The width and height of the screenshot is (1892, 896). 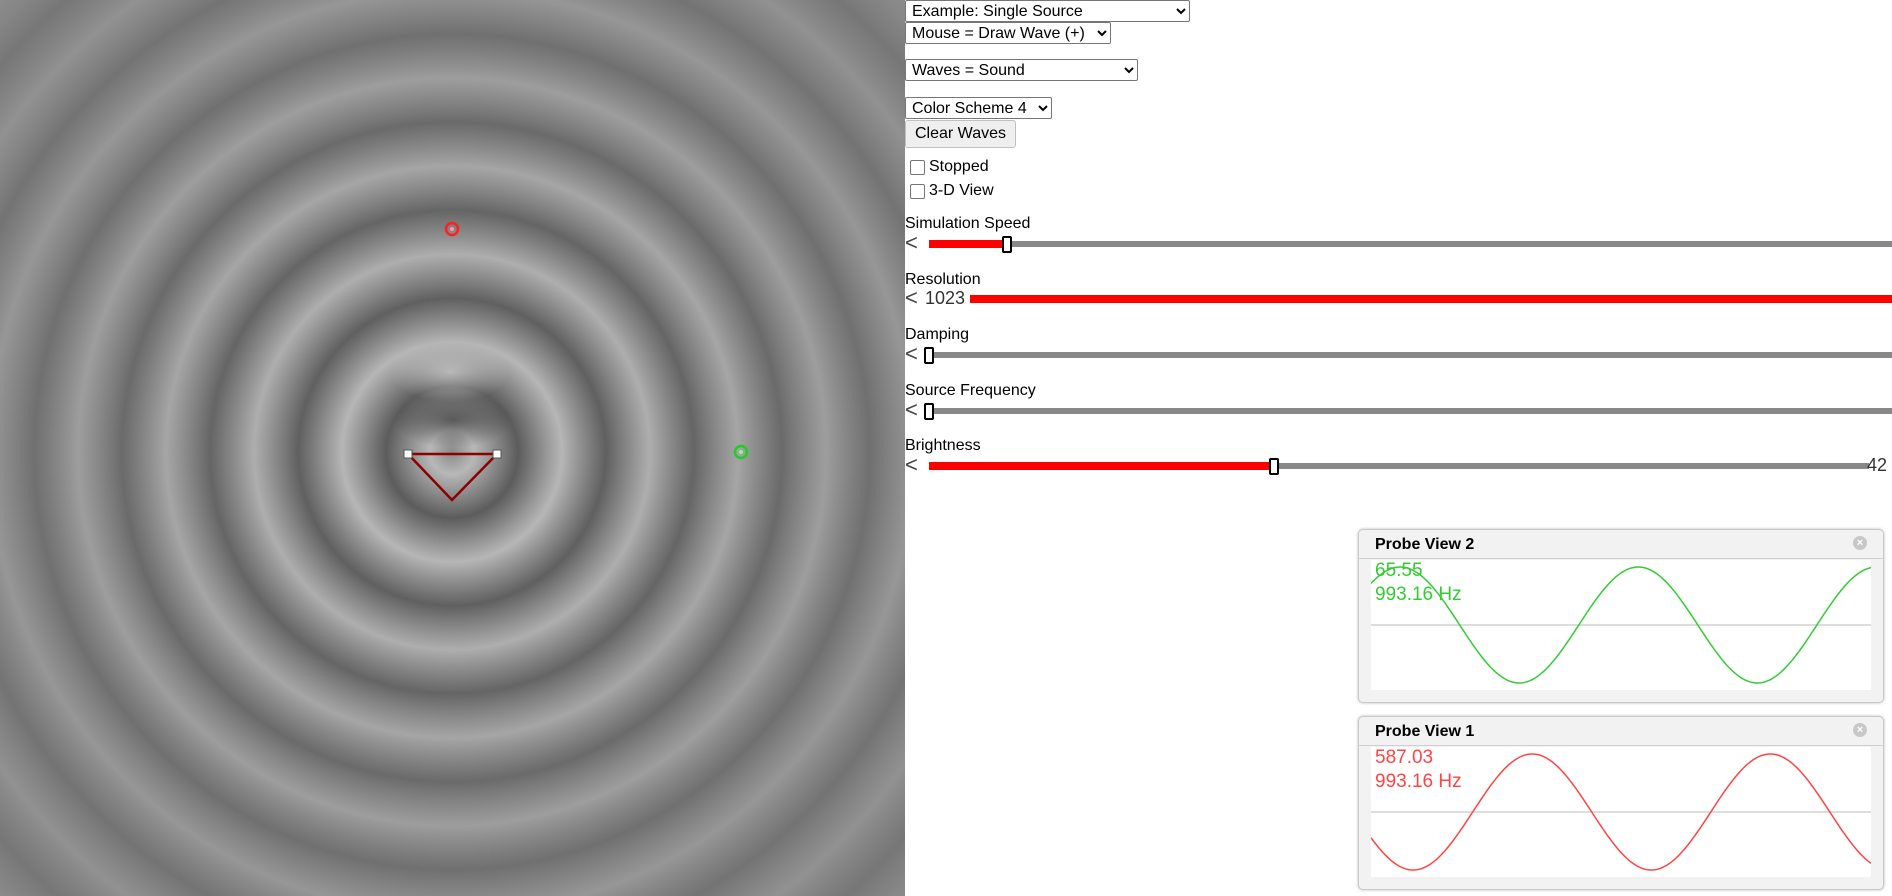 I want to click on stopped-label: Stopped, so click(x=959, y=166).